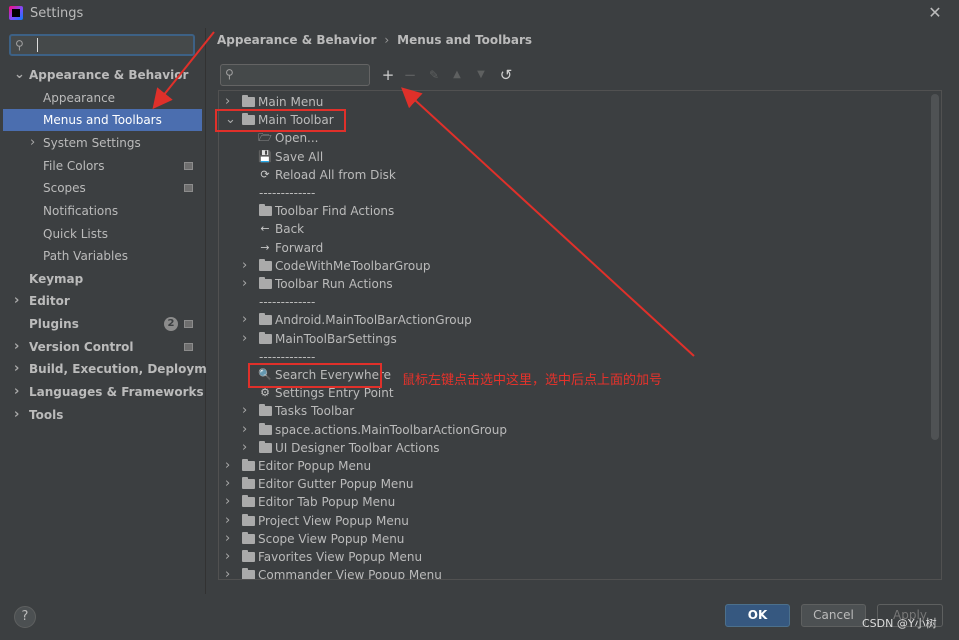 The width and height of the screenshot is (959, 640). Describe the element at coordinates (25, 617) in the screenshot. I see `help-button: ?` at that location.